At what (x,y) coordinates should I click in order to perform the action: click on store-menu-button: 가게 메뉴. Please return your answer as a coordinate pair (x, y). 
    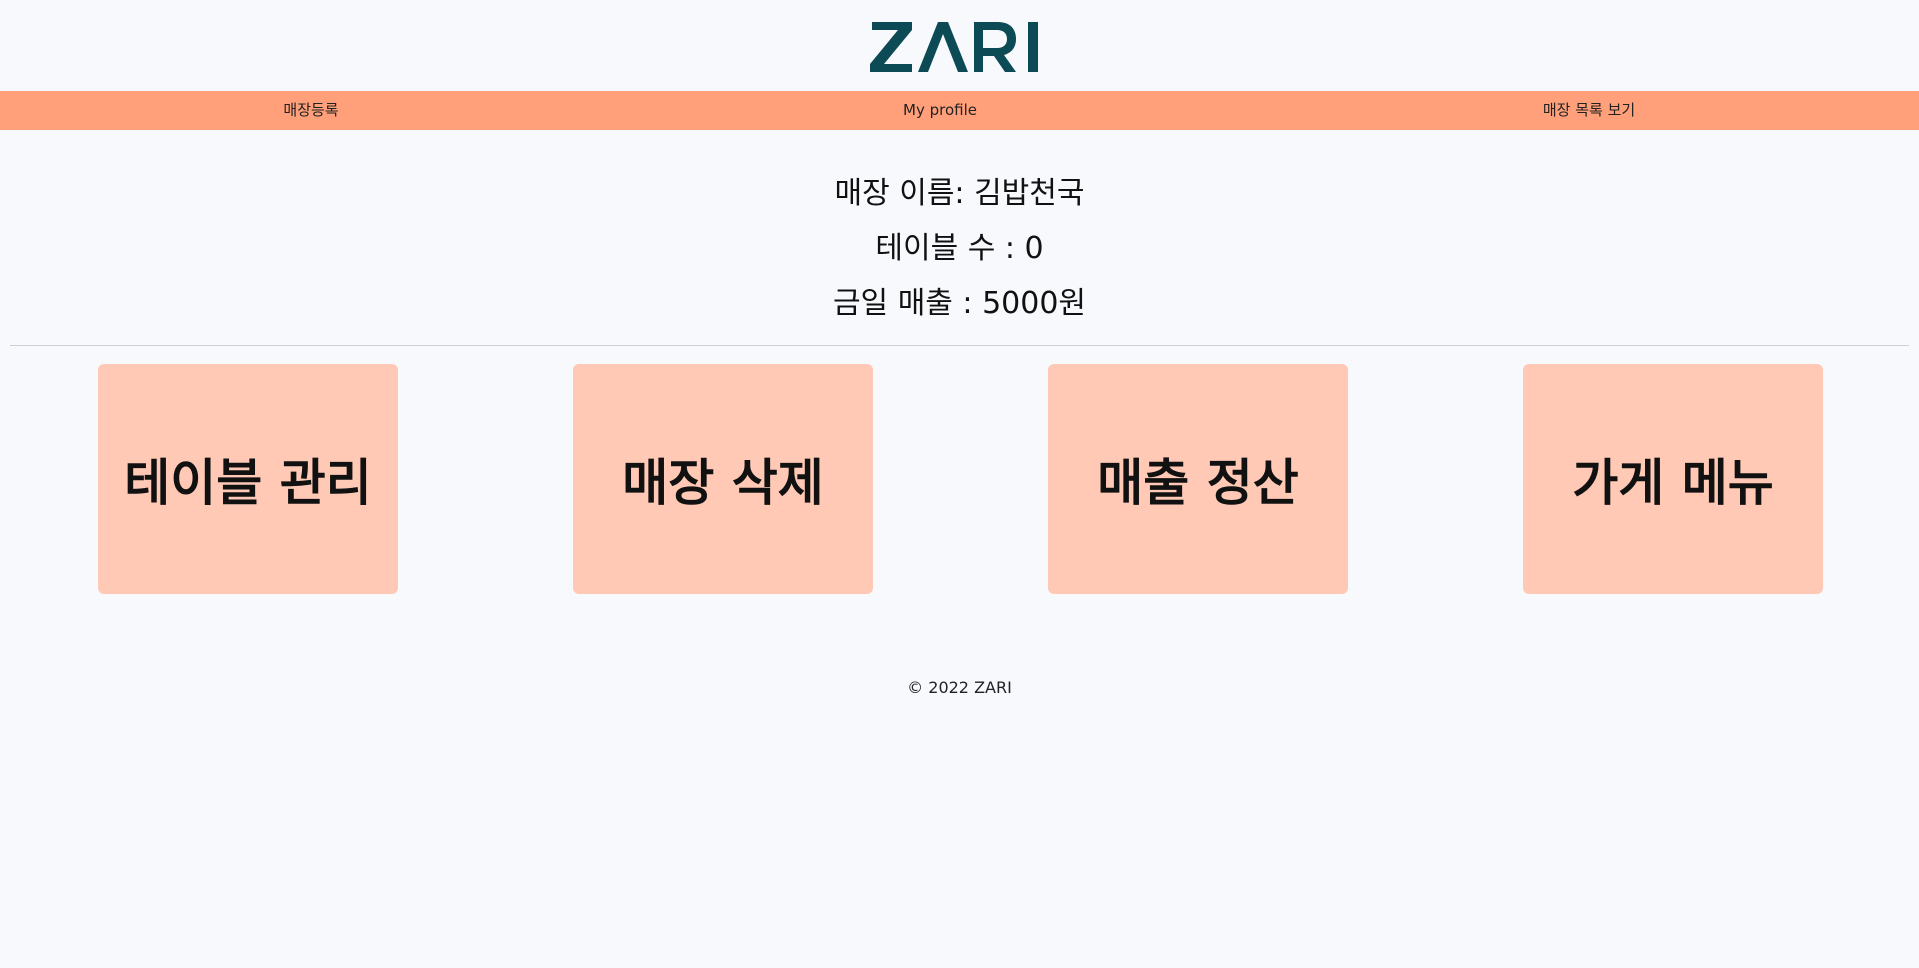
    Looking at the image, I should click on (1673, 479).